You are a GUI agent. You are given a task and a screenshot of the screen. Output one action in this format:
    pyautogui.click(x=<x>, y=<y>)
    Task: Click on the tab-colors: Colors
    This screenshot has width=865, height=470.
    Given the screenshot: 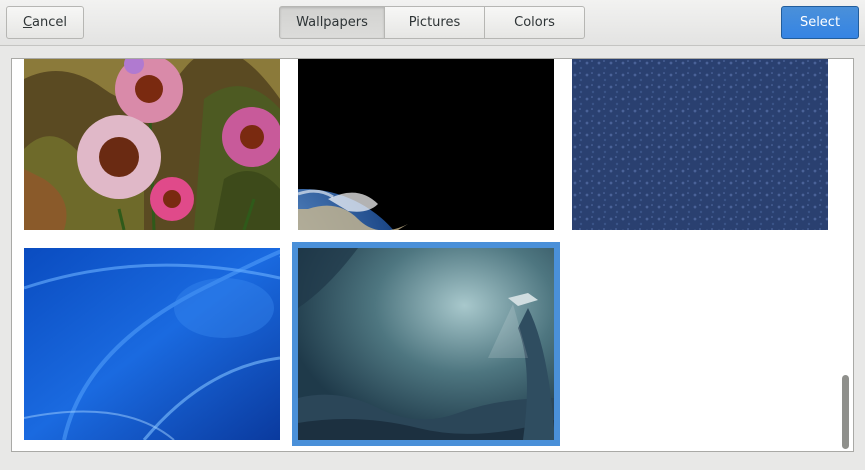 What is the action you would take?
    pyautogui.click(x=535, y=22)
    